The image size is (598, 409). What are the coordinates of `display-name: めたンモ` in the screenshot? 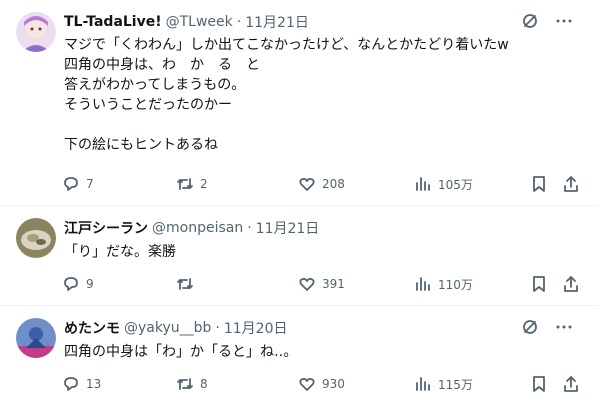 It's located at (92, 328).